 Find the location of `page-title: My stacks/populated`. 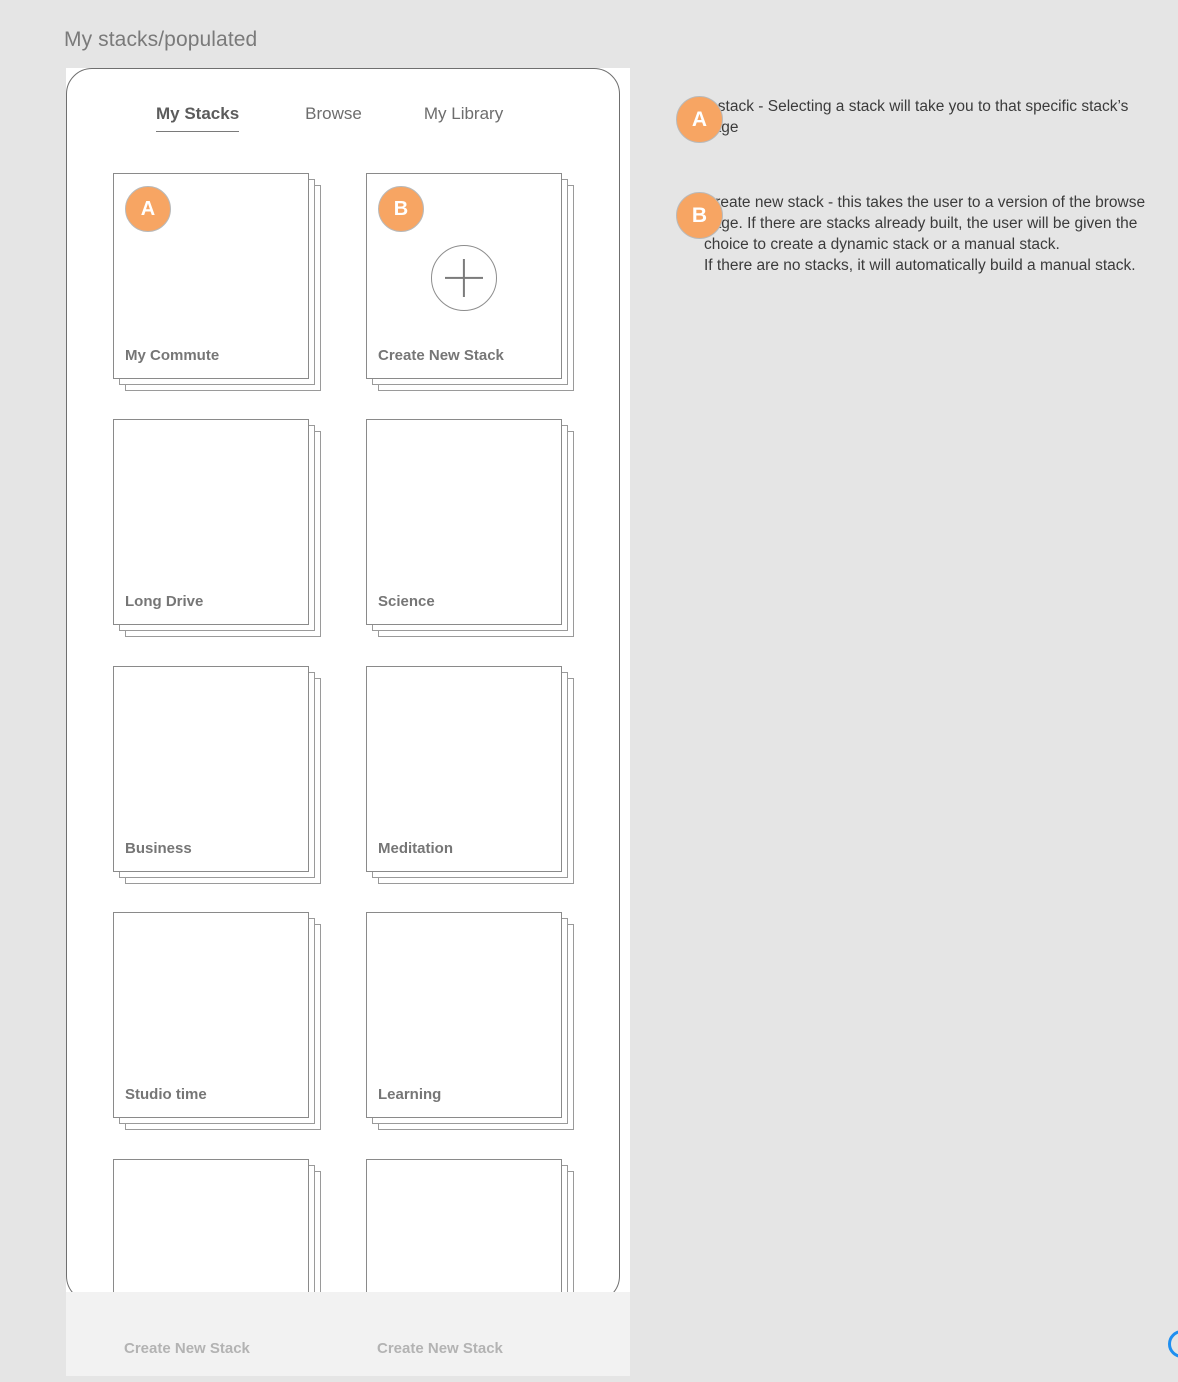

page-title: My stacks/populated is located at coordinates (161, 39).